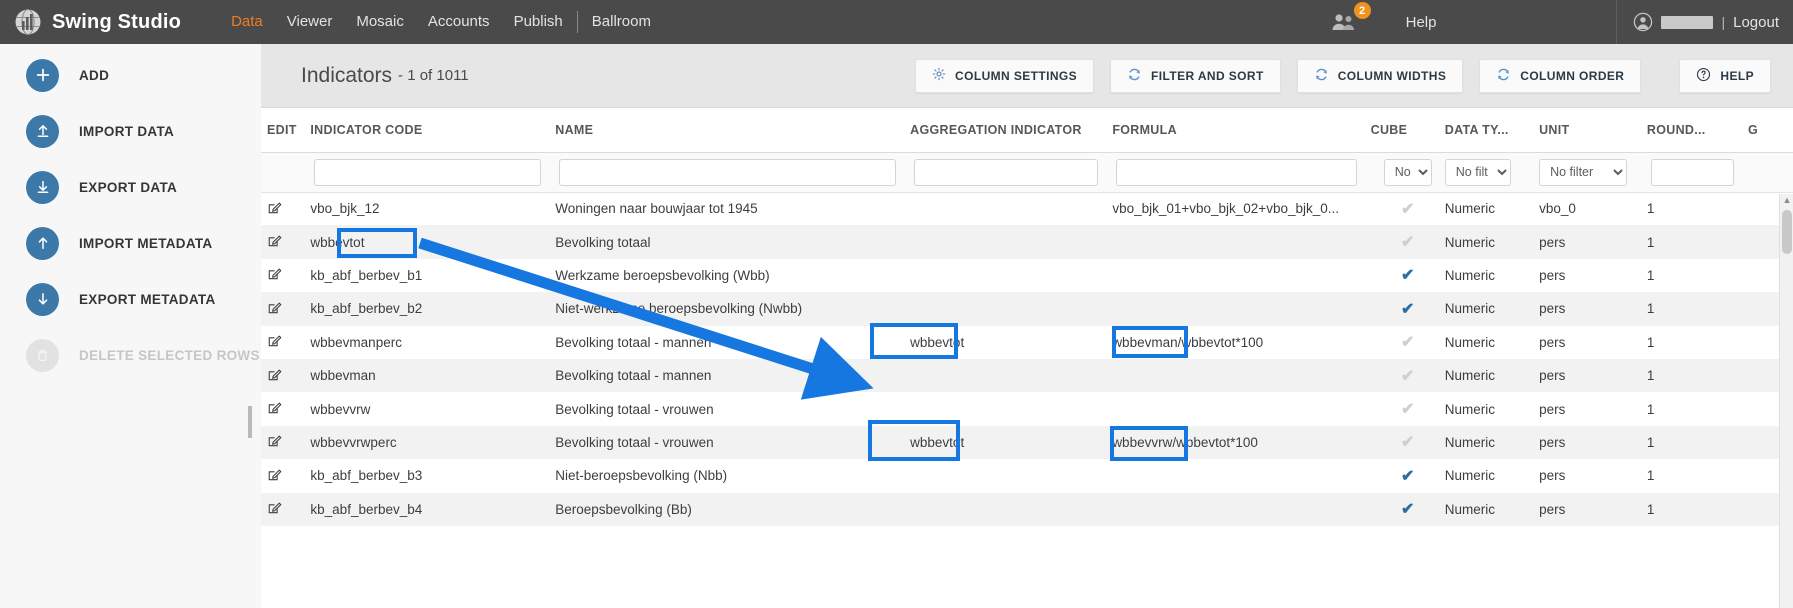 The image size is (1793, 608). I want to click on filter-select-cube: No, so click(1407, 172).